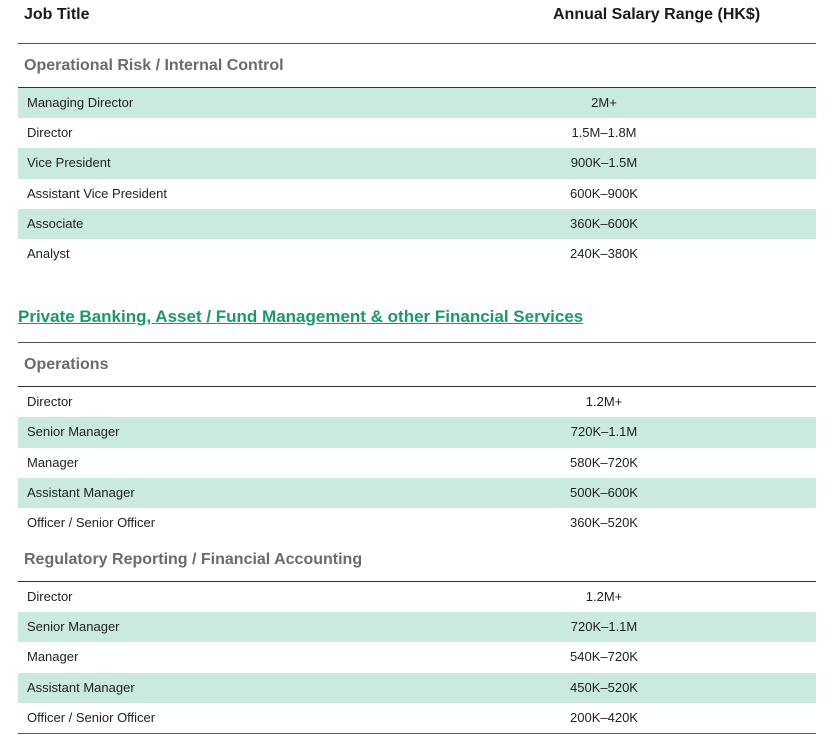 This screenshot has height=740, width=834. I want to click on salary-cell: 360K–600K, so click(604, 223).